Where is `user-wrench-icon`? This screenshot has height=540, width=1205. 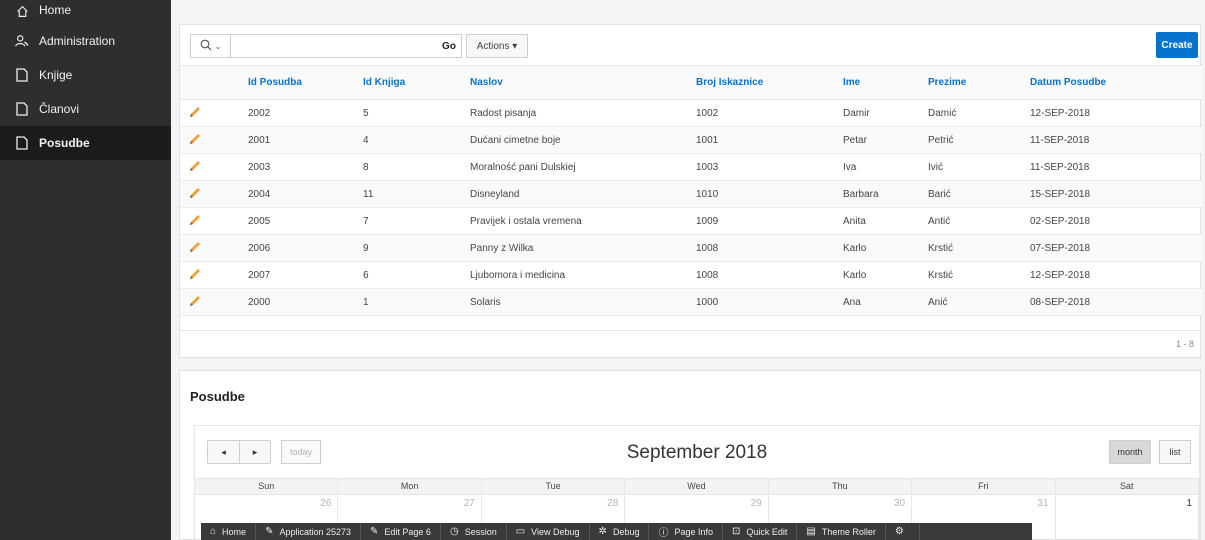 user-wrench-icon is located at coordinates (22, 41).